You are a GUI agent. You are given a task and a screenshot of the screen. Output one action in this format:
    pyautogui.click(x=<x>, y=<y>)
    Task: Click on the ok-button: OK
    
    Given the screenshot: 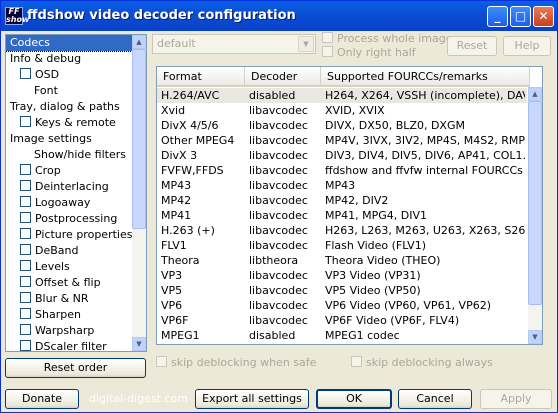 What is the action you would take?
    pyautogui.click(x=354, y=399)
    